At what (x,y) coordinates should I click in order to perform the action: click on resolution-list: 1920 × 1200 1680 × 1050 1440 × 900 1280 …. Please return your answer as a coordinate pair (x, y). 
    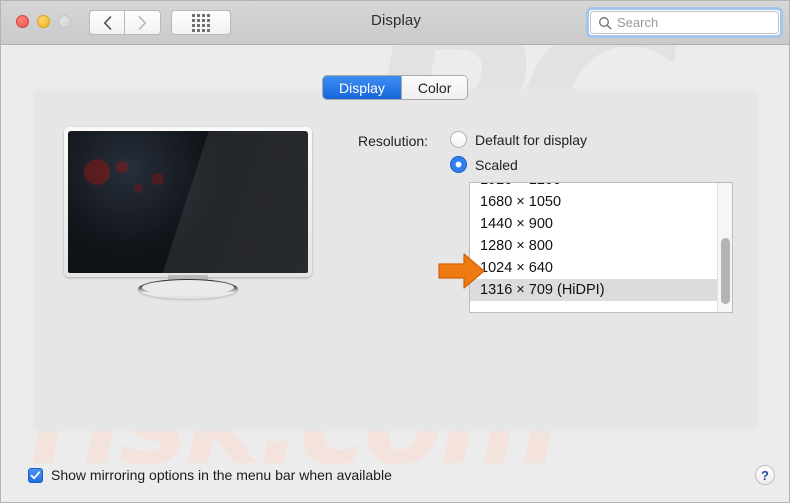
    Looking at the image, I should click on (601, 247).